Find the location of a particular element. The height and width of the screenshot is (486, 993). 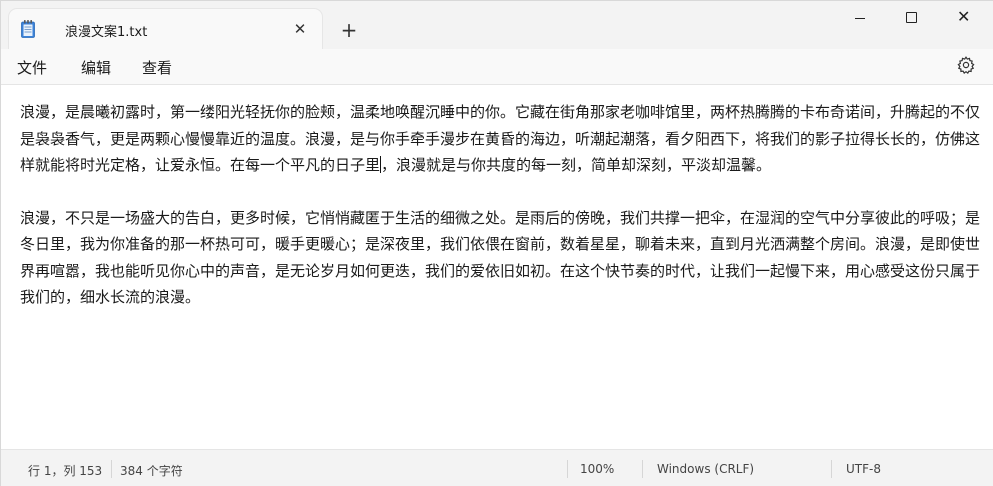

tab-close-icon: ✕ is located at coordinates (300, 29).